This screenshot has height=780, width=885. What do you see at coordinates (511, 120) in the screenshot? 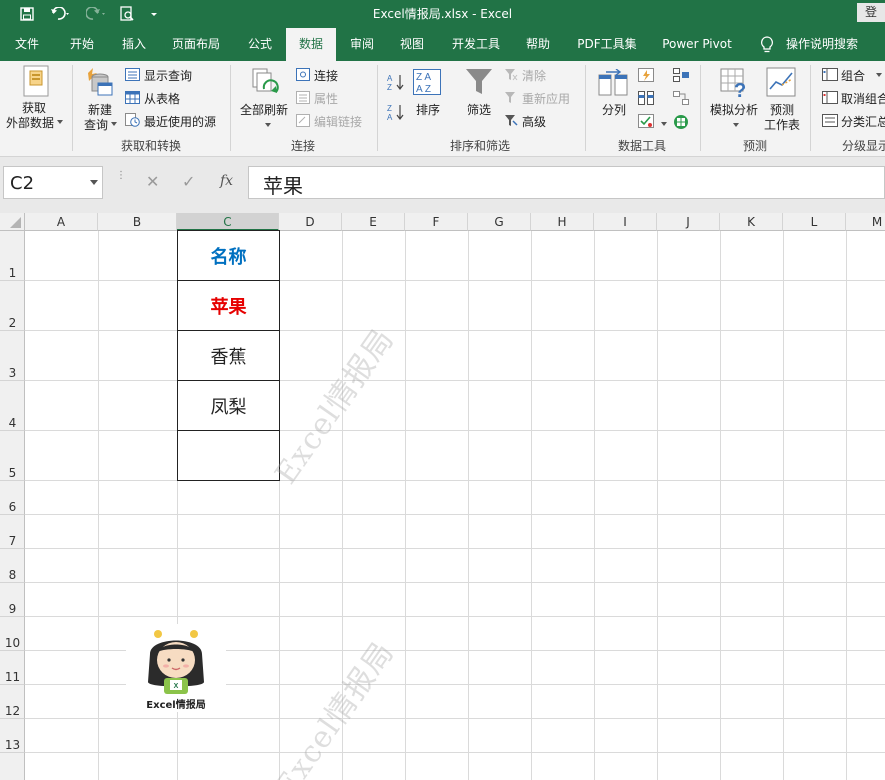
I see `advanced-filter-icon` at bounding box center [511, 120].